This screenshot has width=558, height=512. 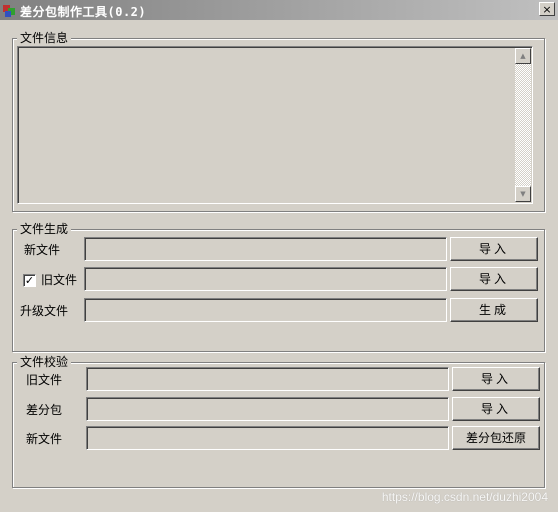 I want to click on verify-new-file-input, so click(x=267, y=438).